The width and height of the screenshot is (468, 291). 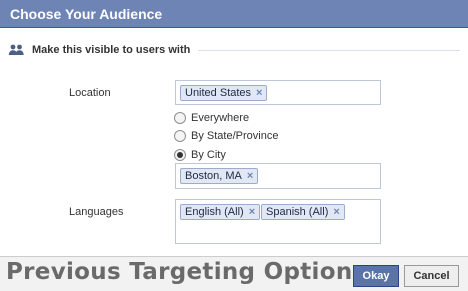 What do you see at coordinates (250, 176) in the screenshot?
I see `city-token-remove-icon: ×` at bounding box center [250, 176].